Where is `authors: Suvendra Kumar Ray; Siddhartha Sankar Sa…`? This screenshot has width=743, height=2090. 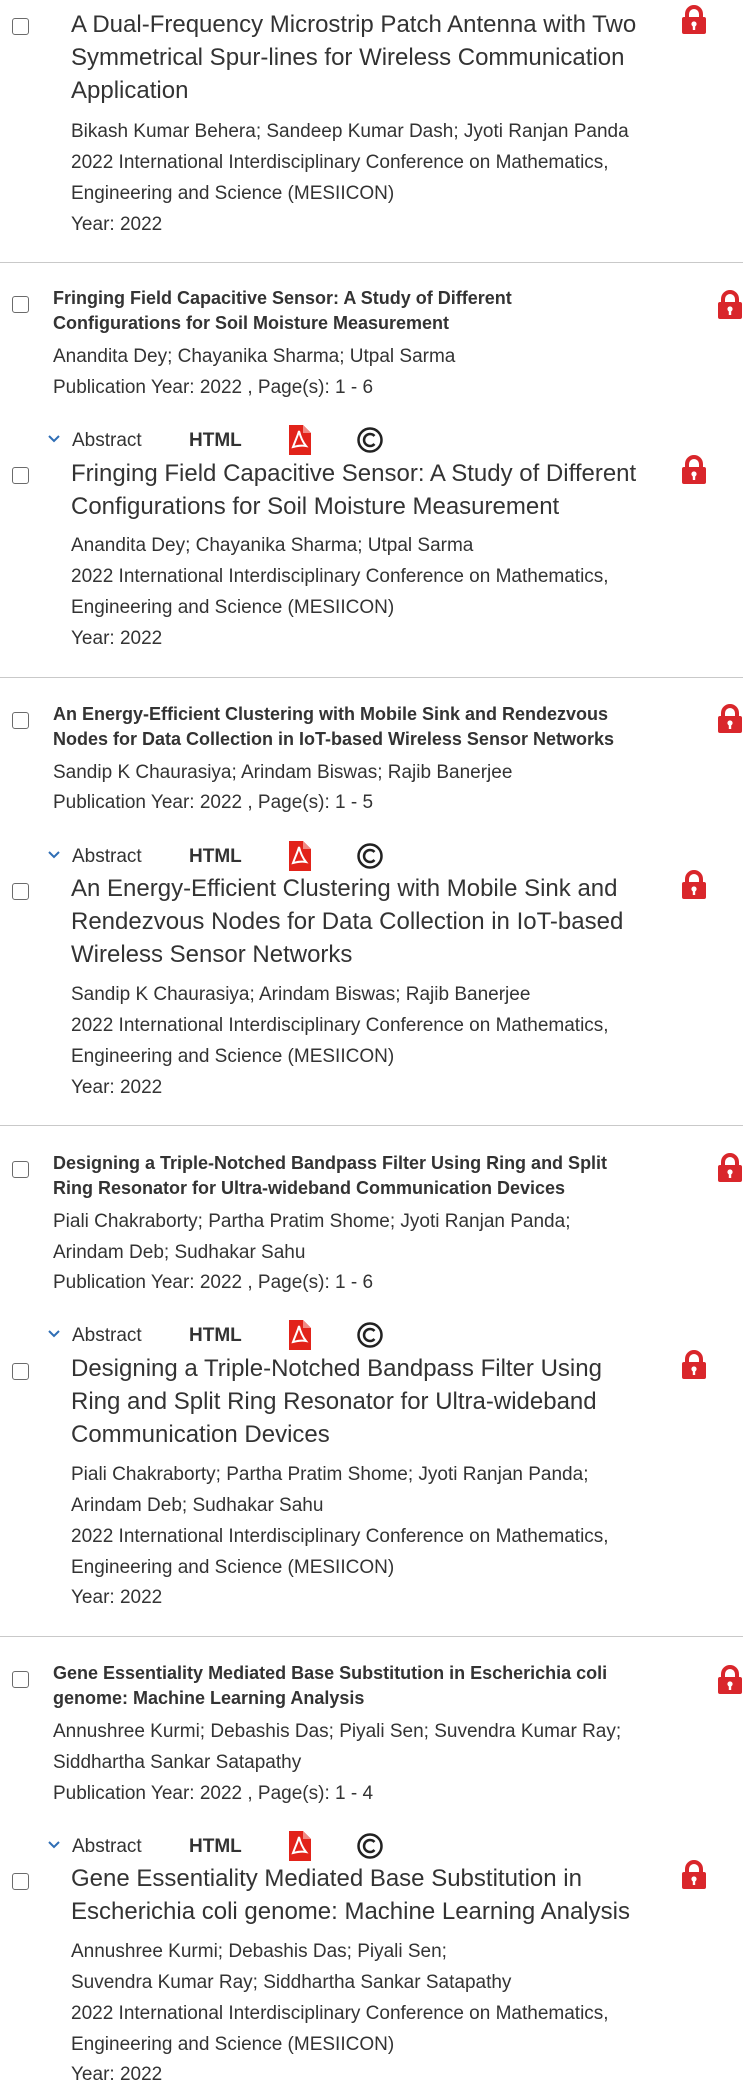
authors: Suvendra Kumar Ray; Siddhartha Sankar Sa… is located at coordinates (381, 1982).